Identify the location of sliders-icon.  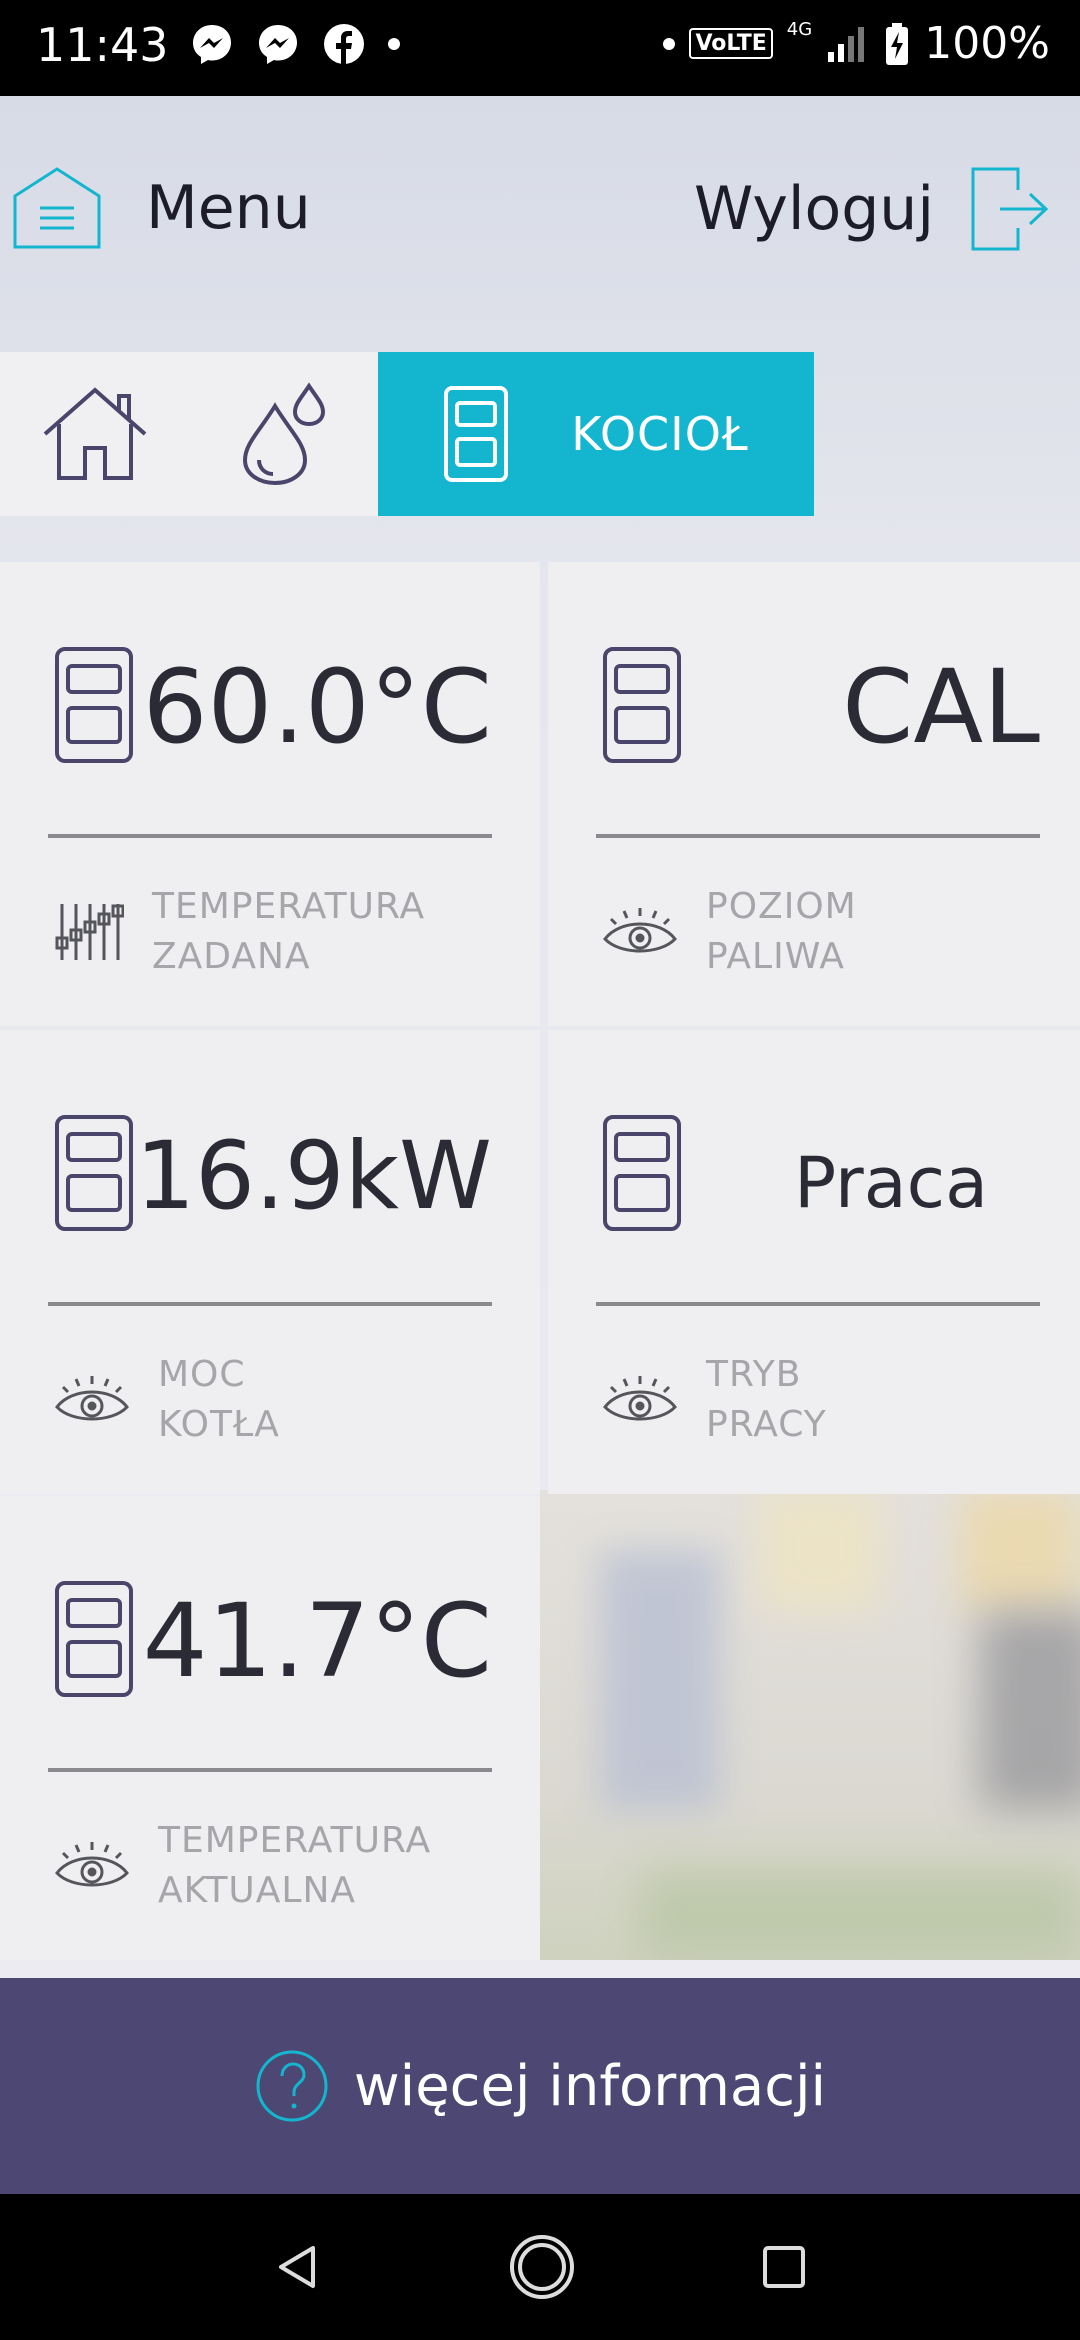
(89, 932).